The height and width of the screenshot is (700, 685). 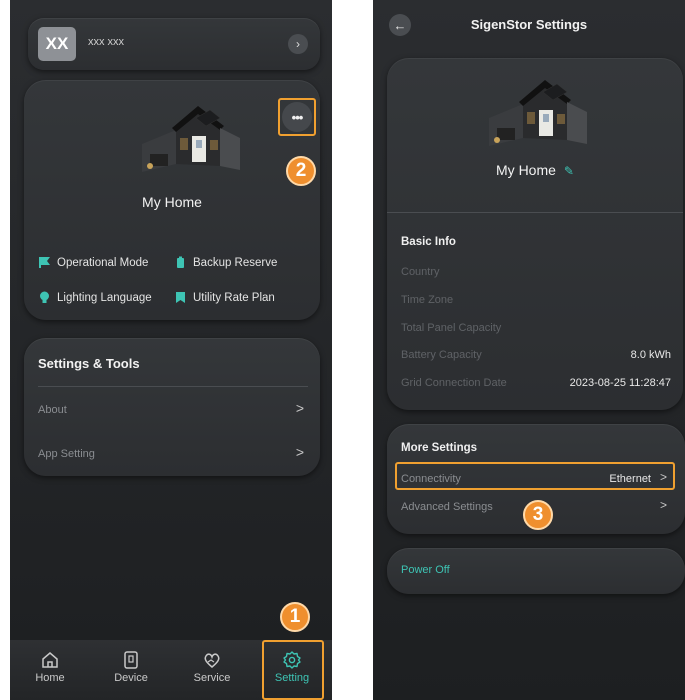 What do you see at coordinates (536, 571) in the screenshot?
I see `power-off-button: Power Off` at bounding box center [536, 571].